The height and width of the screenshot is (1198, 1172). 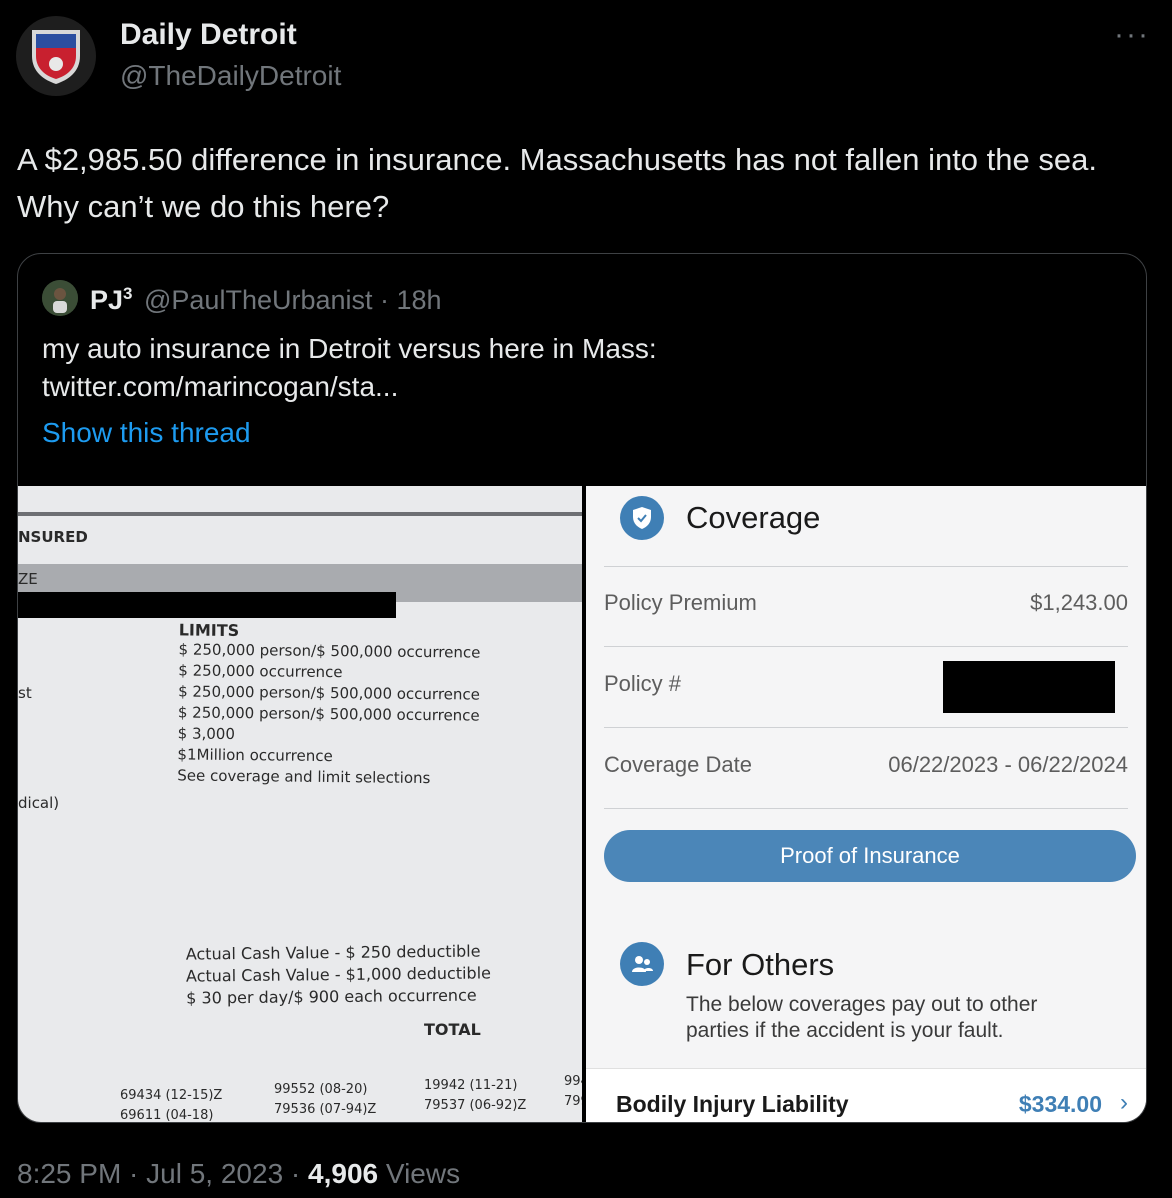 I want to click on shield-logo-icon, so click(x=56, y=57).